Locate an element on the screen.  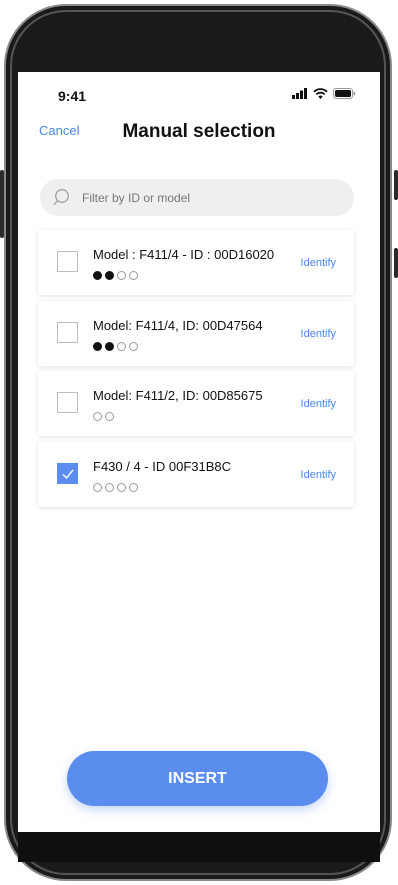
status-time: 9:41 is located at coordinates (72, 96).